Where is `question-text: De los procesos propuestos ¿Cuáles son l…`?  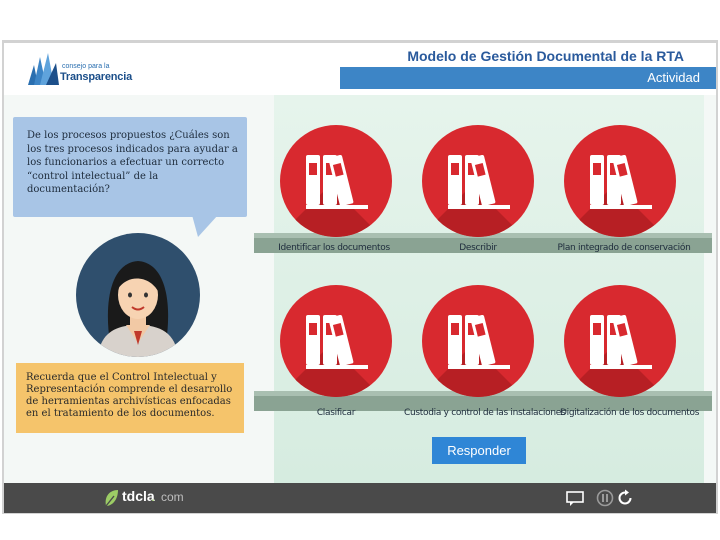 question-text: De los procesos propuestos ¿Cuáles son l… is located at coordinates (132, 162).